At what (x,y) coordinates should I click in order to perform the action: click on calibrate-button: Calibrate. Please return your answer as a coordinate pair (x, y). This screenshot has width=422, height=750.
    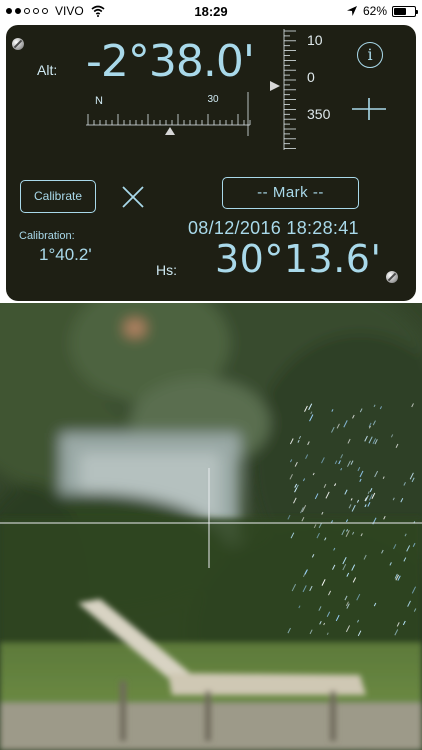
    Looking at the image, I should click on (58, 196).